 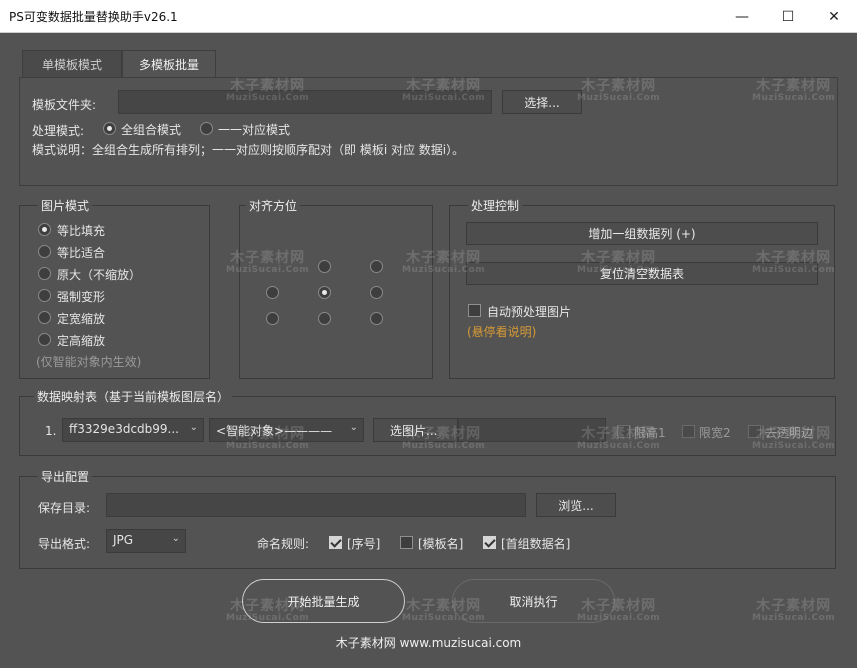 I want to click on image-path-input, so click(x=532, y=430).